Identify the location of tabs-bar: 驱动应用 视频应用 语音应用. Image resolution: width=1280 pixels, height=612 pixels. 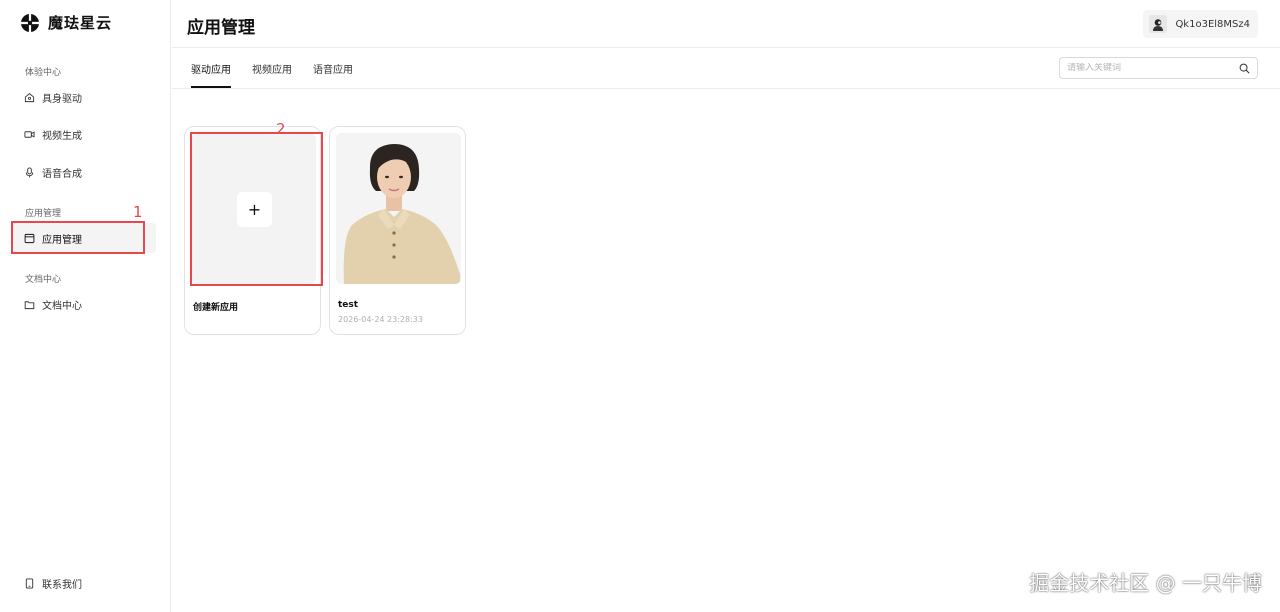
(726, 68).